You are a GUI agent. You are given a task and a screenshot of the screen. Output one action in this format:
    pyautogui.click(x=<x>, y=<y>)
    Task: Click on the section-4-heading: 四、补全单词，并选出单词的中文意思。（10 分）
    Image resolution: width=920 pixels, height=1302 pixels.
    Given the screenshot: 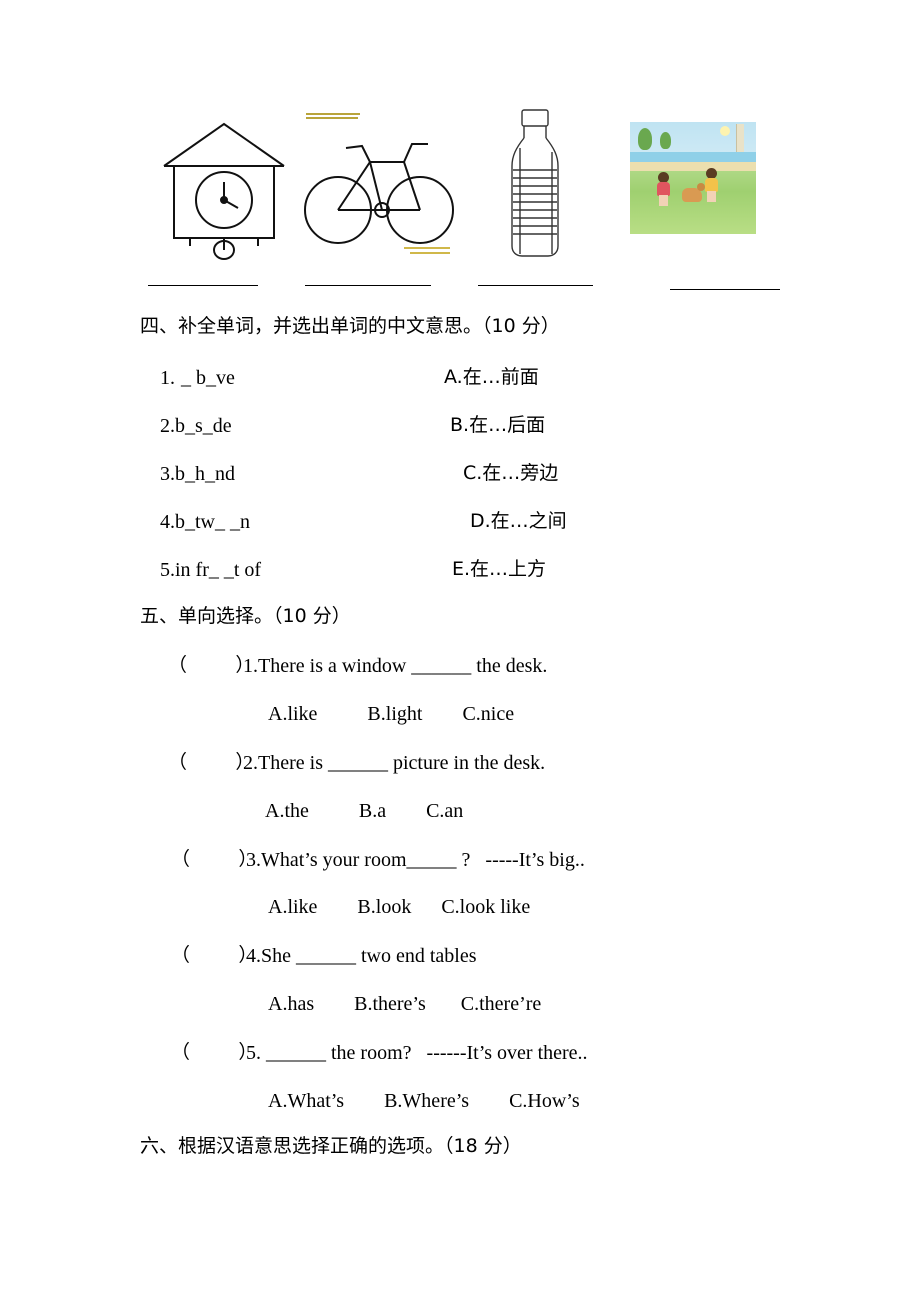 What is the action you would take?
    pyautogui.click(x=350, y=326)
    